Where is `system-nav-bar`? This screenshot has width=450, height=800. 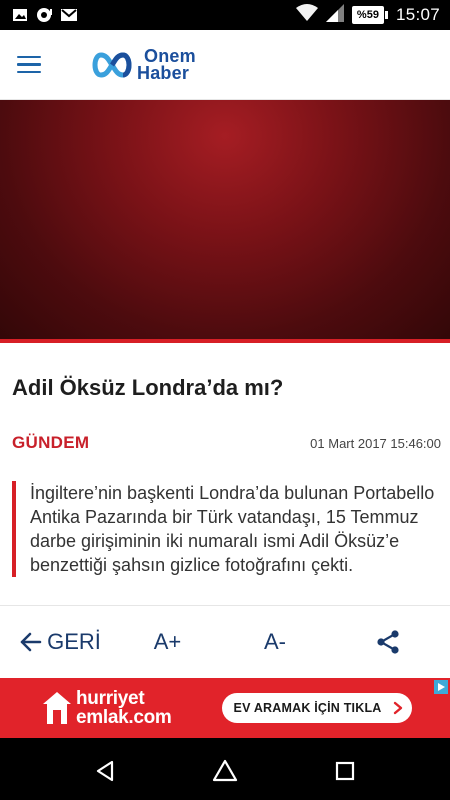
system-nav-bar is located at coordinates (225, 771).